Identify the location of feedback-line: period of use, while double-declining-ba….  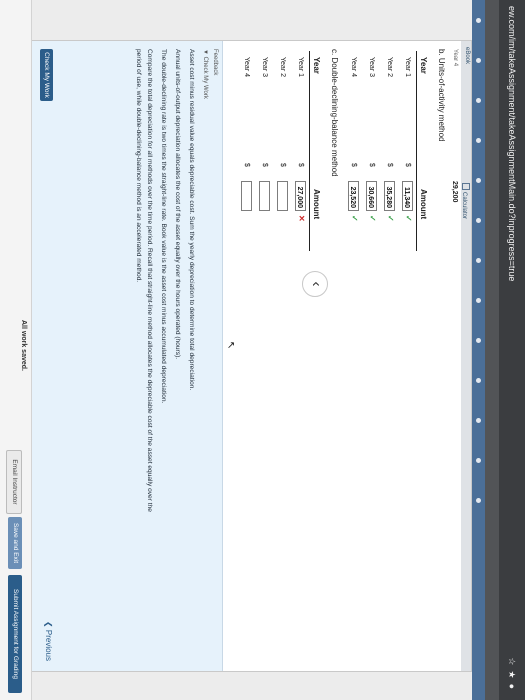
(138, 166).